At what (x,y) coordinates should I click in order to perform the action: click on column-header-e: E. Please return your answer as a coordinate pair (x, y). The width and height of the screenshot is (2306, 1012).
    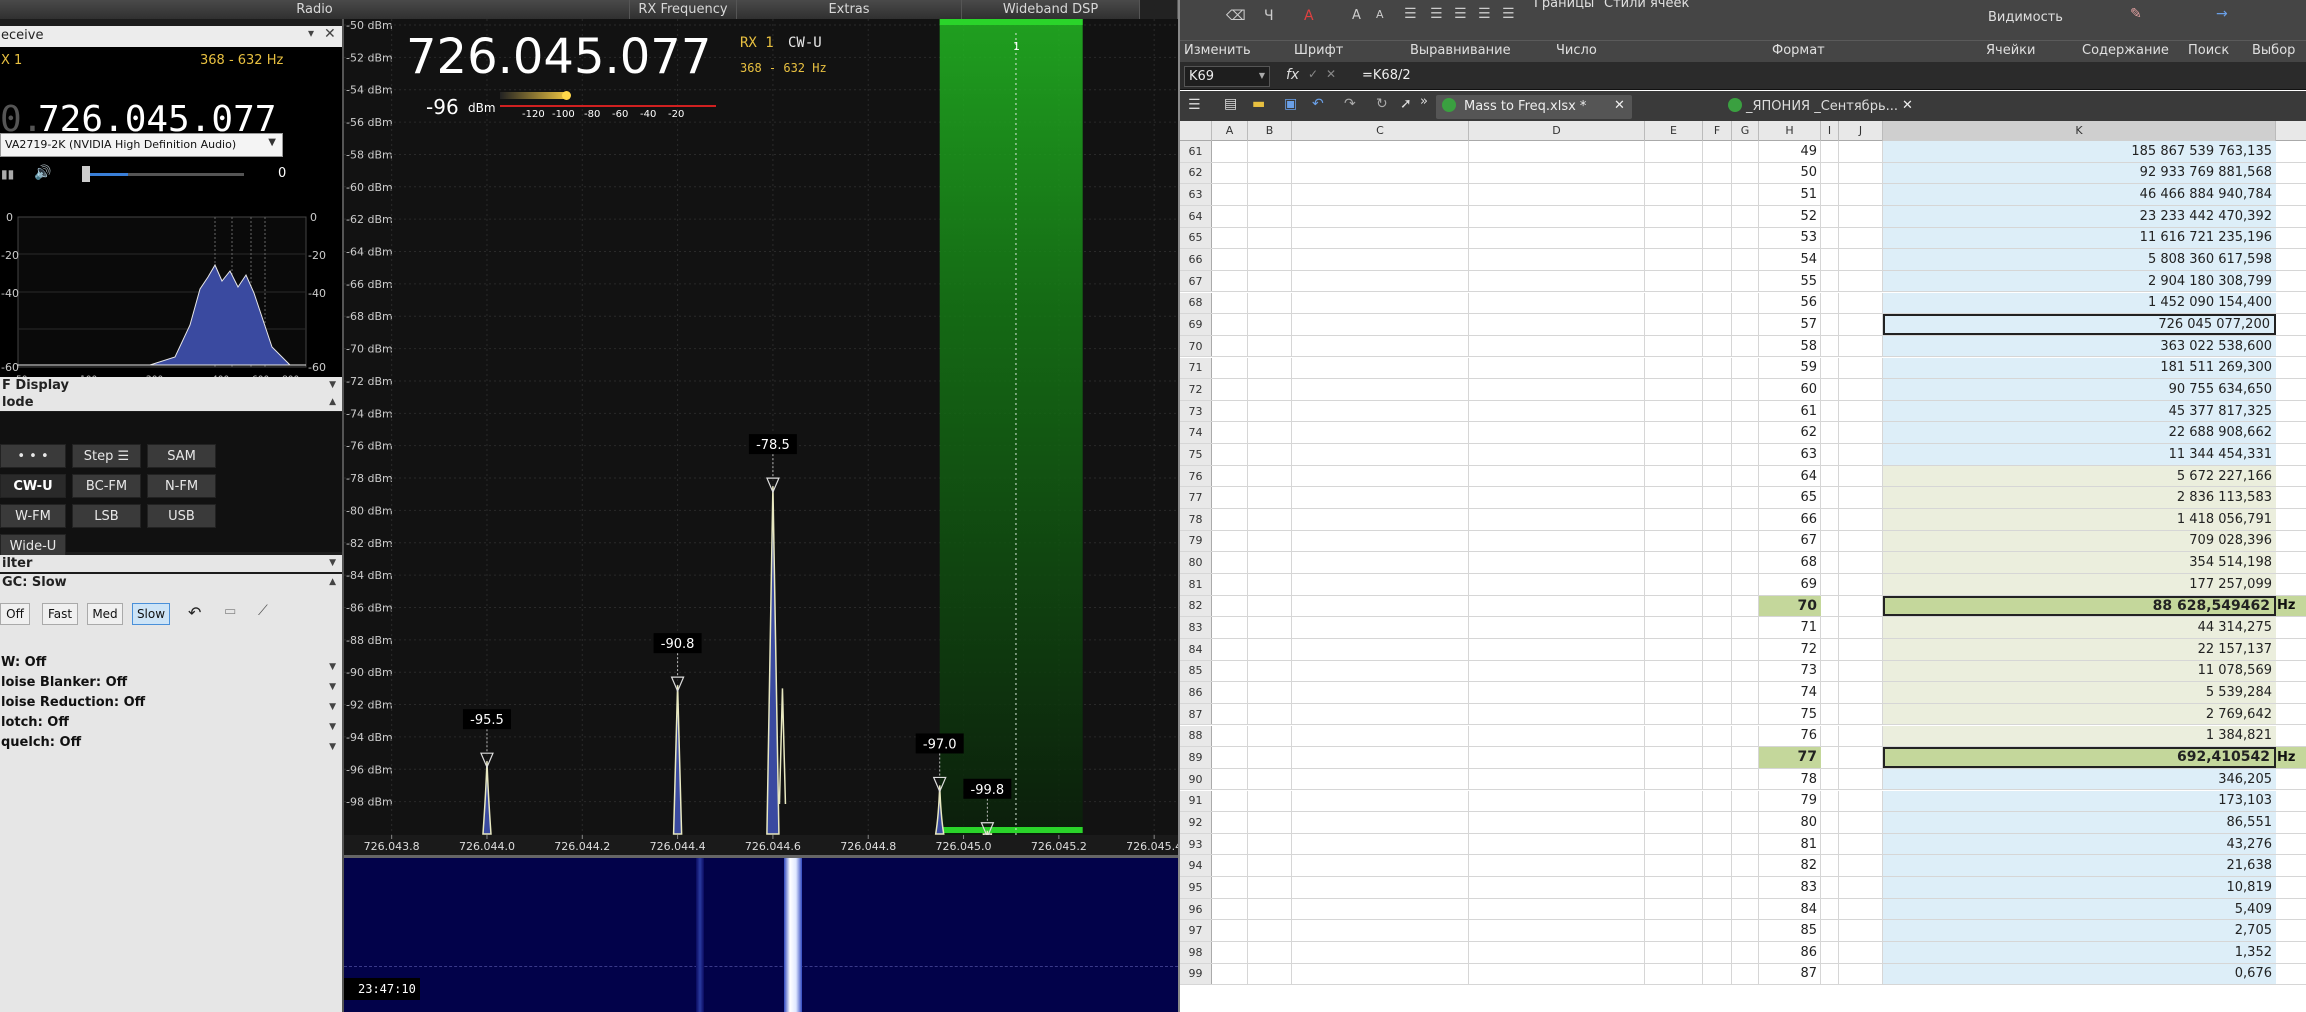
    Looking at the image, I should click on (1674, 131).